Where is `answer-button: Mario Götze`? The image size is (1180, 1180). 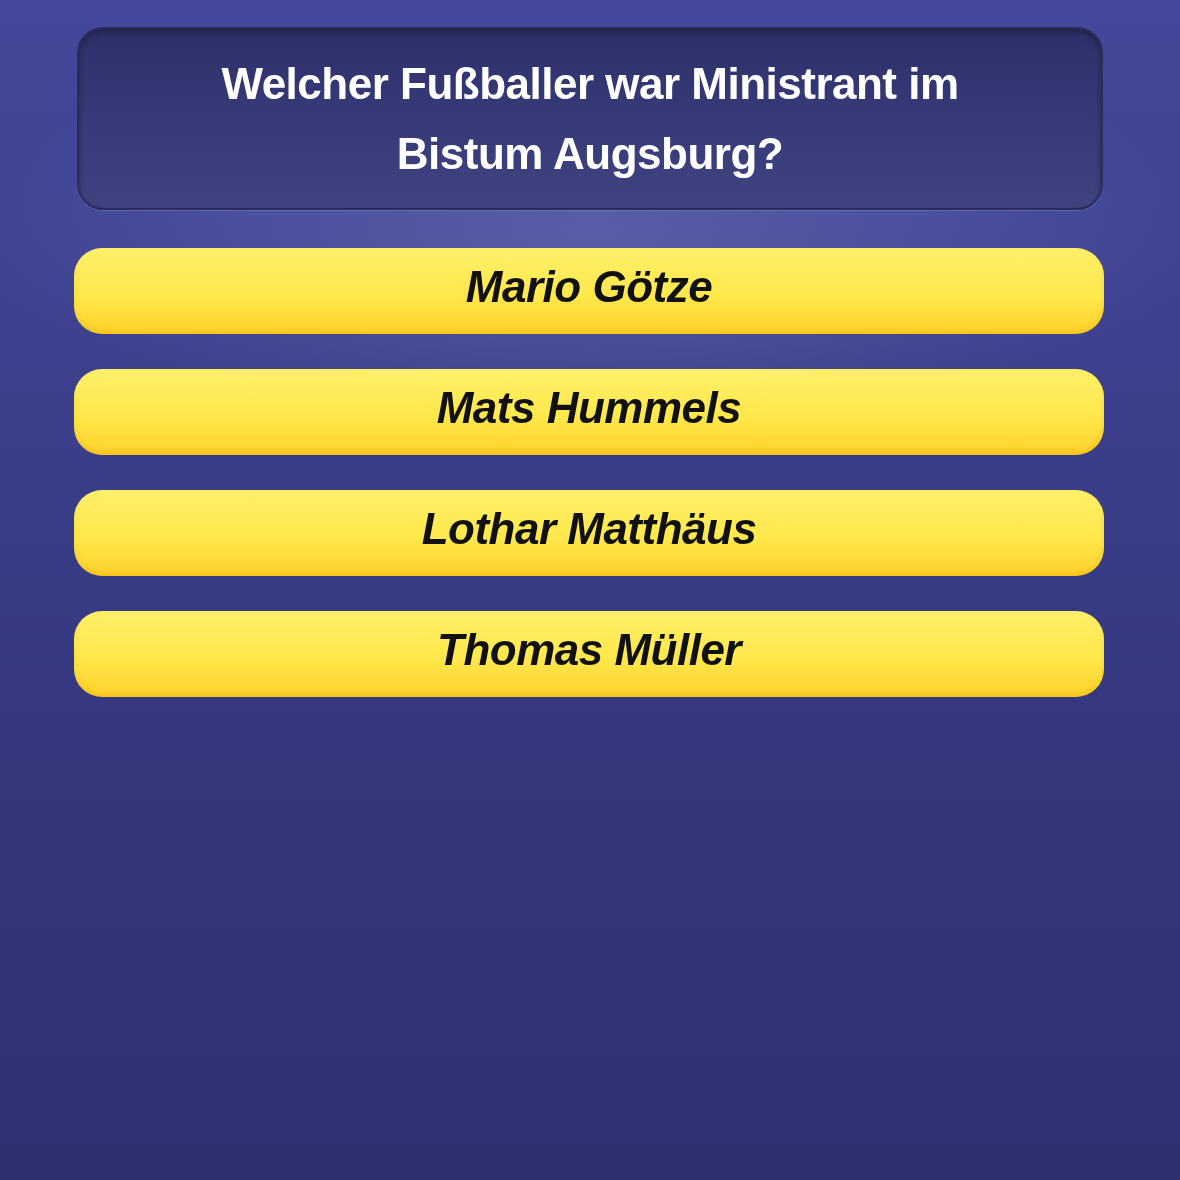
answer-button: Mario Götze is located at coordinates (589, 291).